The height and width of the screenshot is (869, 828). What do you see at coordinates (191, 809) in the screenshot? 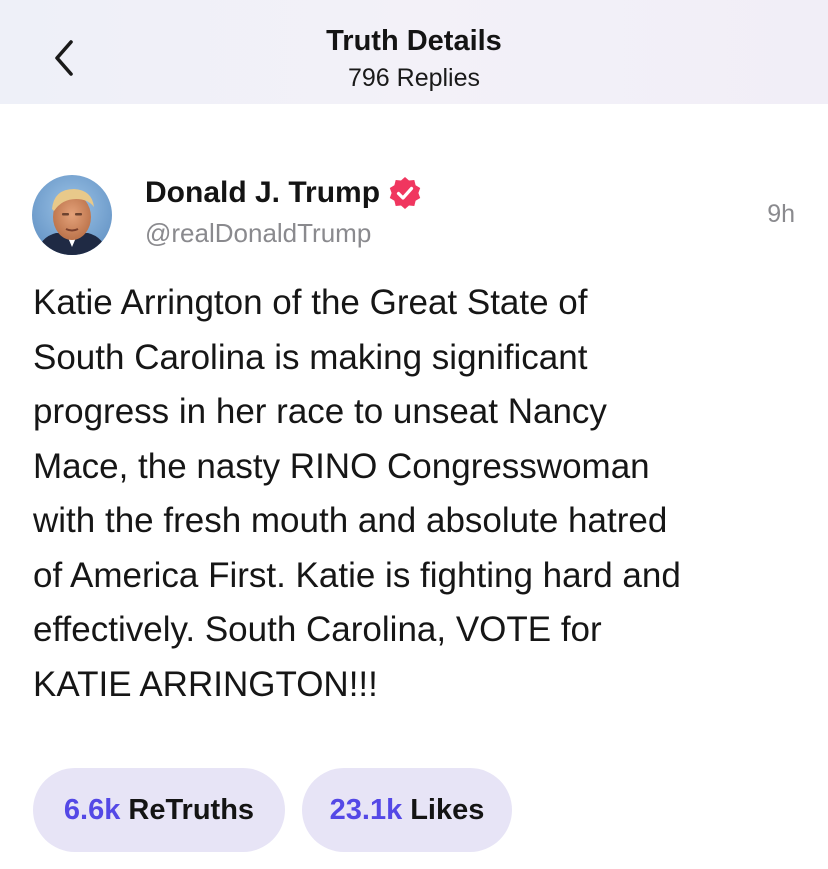
I see `retruths-label: ReTruths` at bounding box center [191, 809].